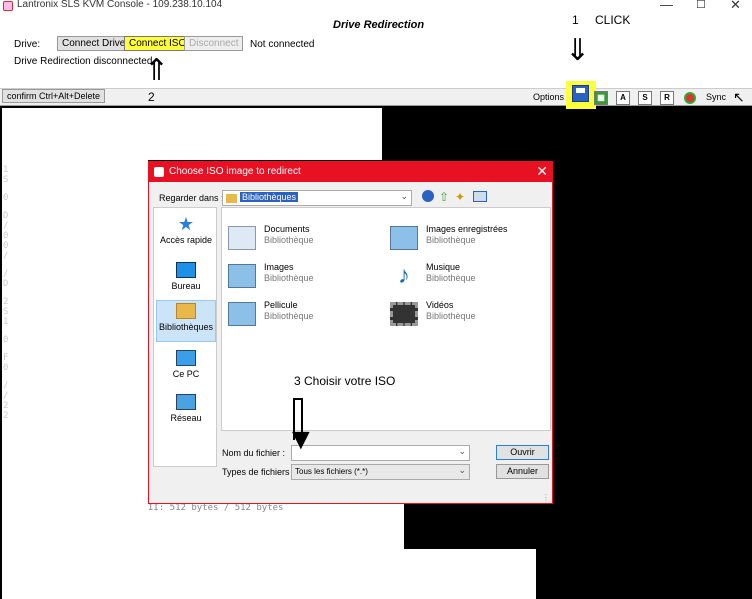 This screenshot has height=599, width=752. I want to click on filename-input: ⌄, so click(380, 453).